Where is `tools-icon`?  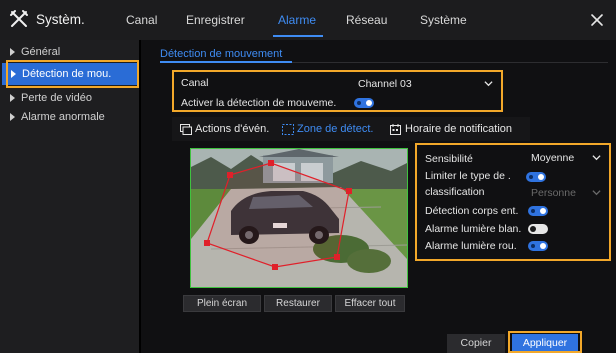 tools-icon is located at coordinates (19, 18).